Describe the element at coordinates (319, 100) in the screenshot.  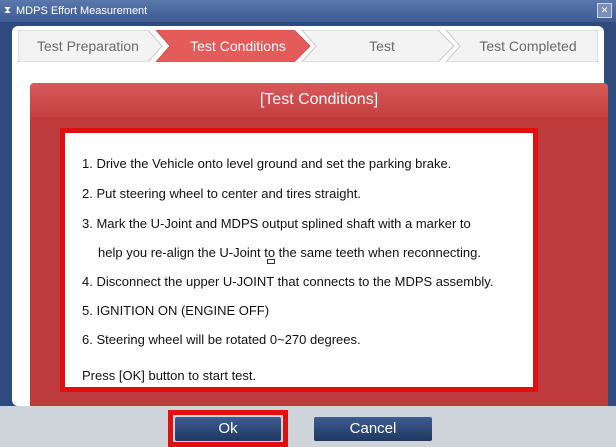
I see `section-header: [Test Conditions]` at that location.